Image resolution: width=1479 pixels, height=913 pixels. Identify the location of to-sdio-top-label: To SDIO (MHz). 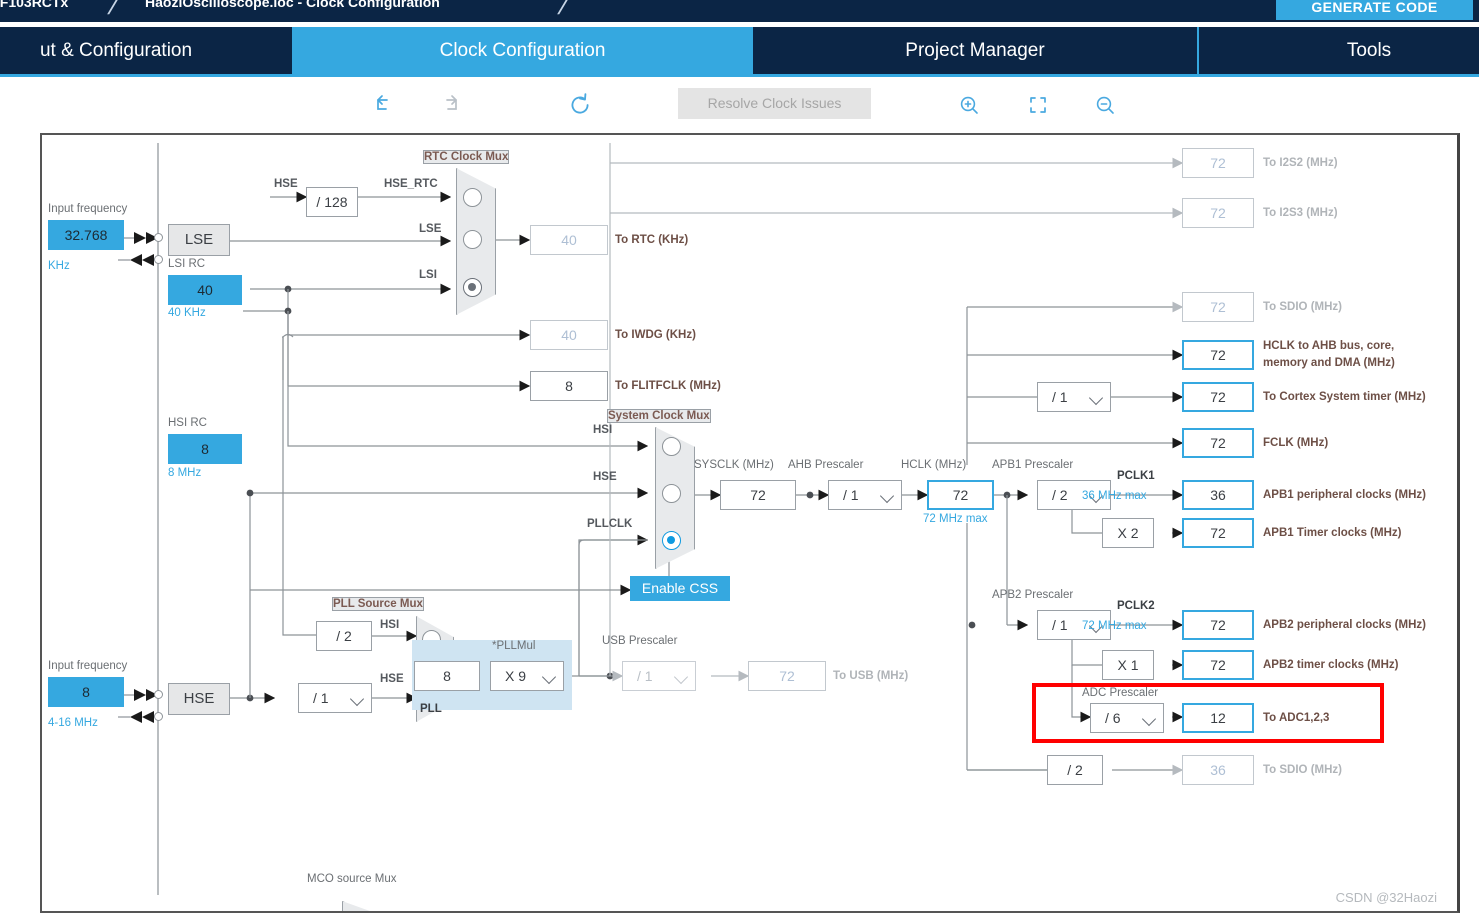
(1302, 307).